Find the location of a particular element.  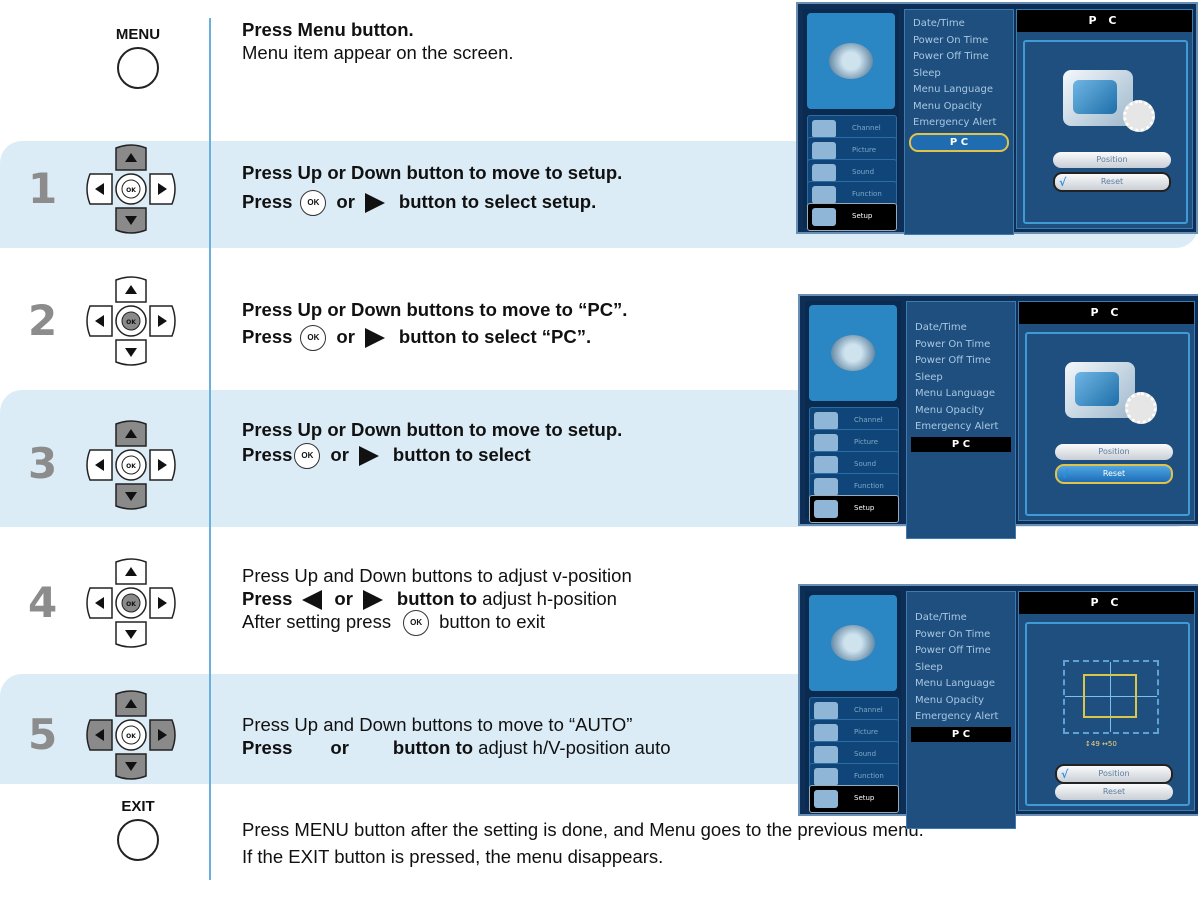

step5-post-bold: button to is located at coordinates (433, 747).